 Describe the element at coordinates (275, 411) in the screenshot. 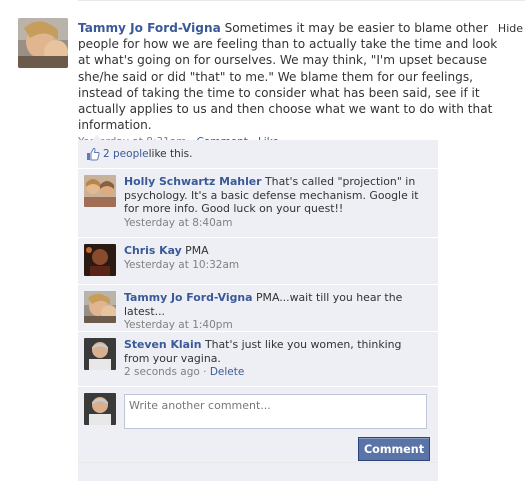

I see `comment-input` at that location.